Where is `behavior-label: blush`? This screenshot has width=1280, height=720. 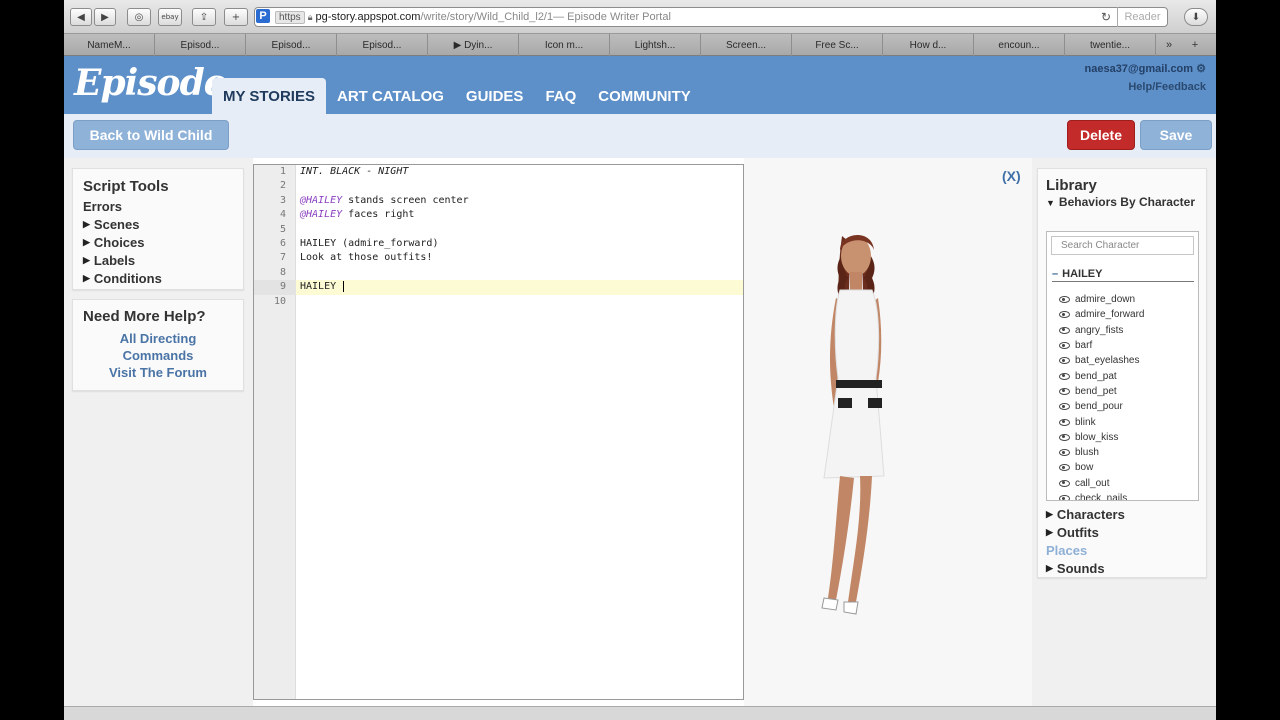
behavior-label: blush is located at coordinates (1087, 453).